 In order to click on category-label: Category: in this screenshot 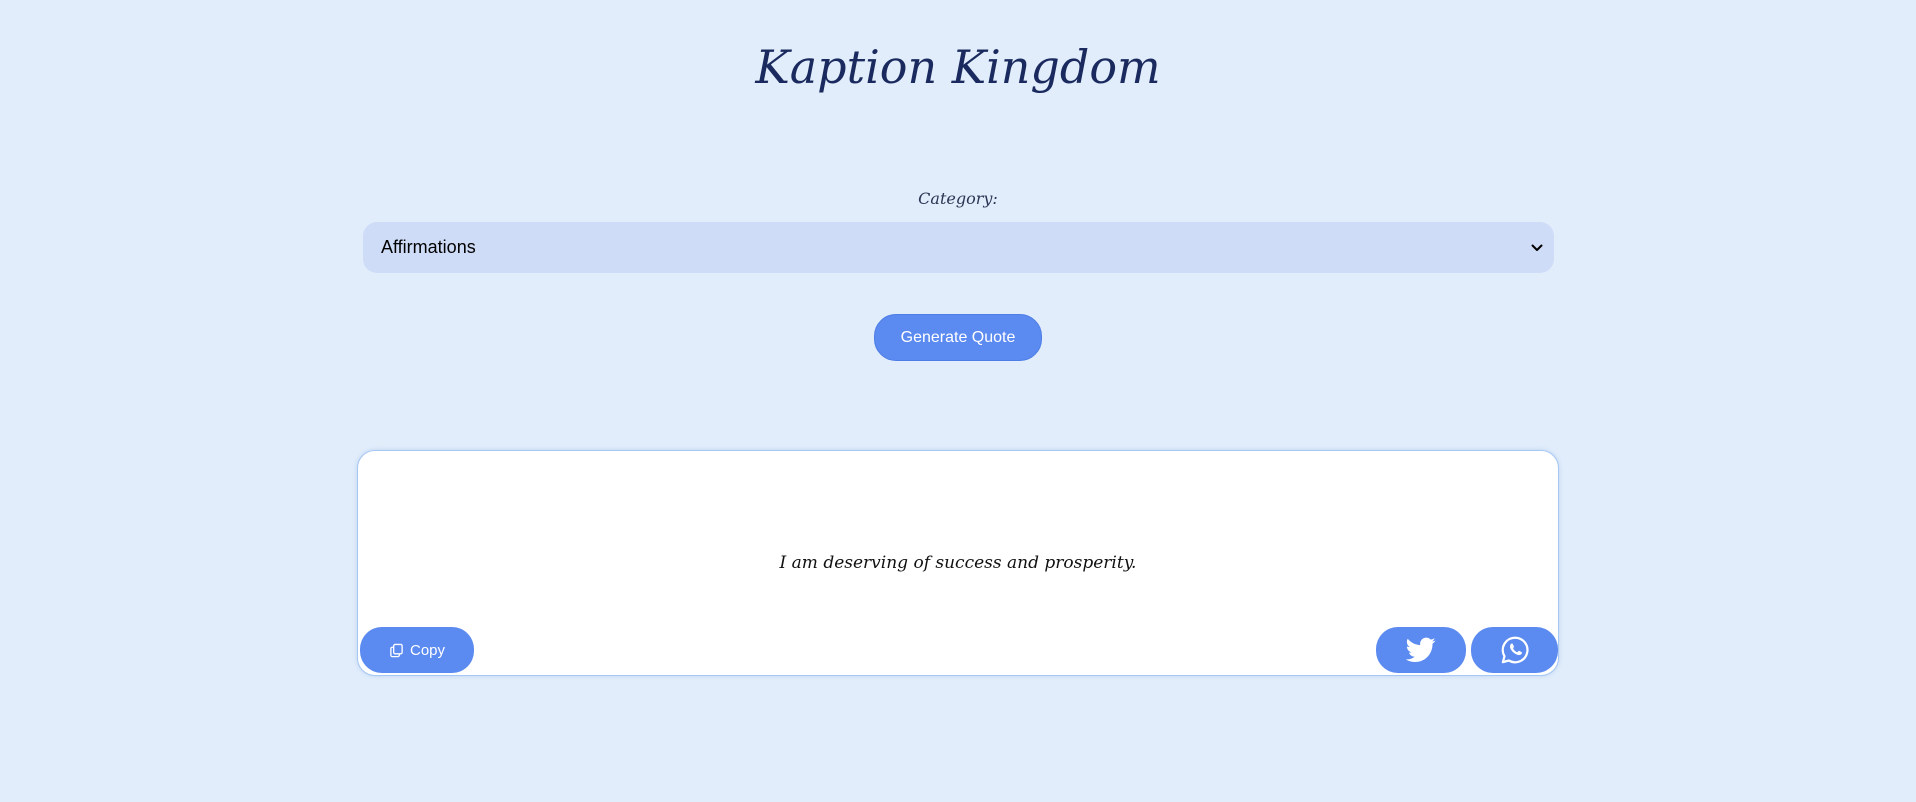, I will do `click(958, 198)`.